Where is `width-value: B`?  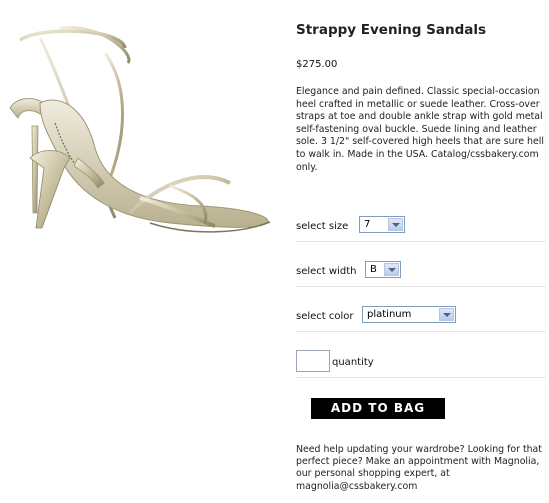 width-value: B is located at coordinates (373, 269).